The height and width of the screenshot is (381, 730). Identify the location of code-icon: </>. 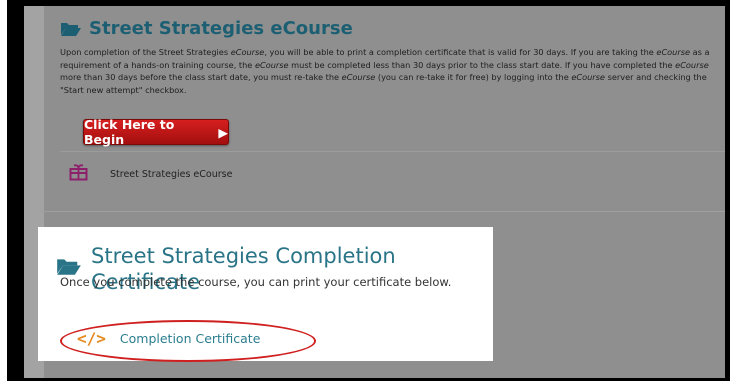
(91, 338).